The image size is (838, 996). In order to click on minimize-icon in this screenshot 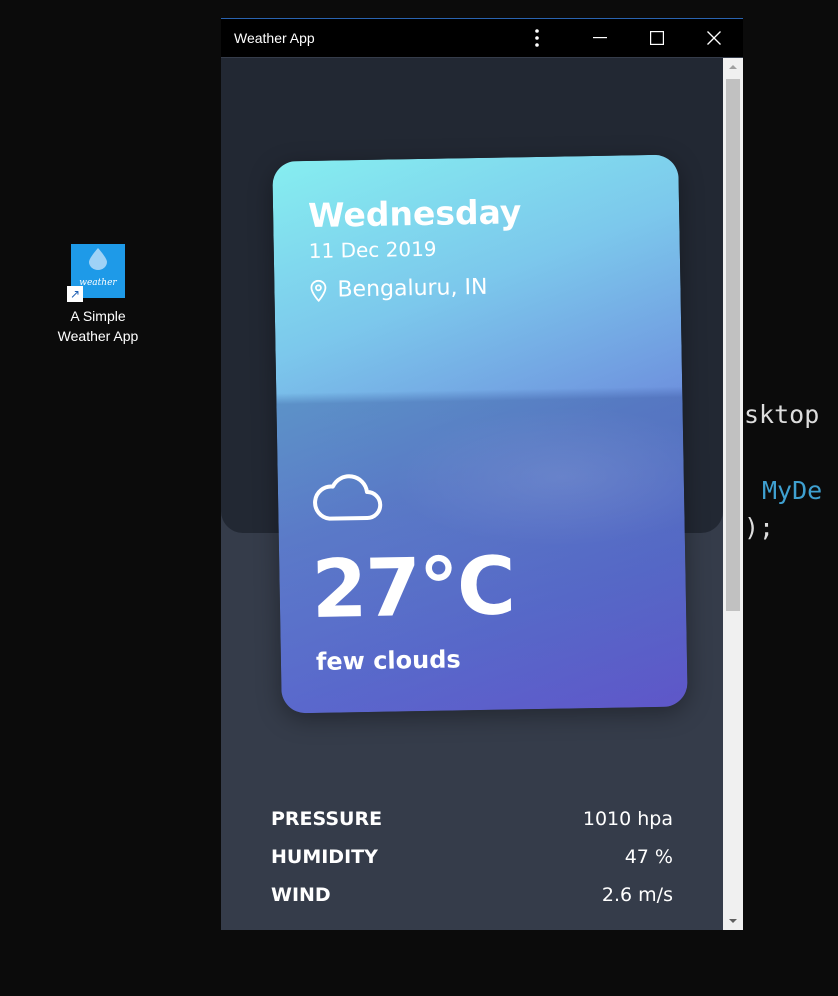, I will do `click(600, 38)`.